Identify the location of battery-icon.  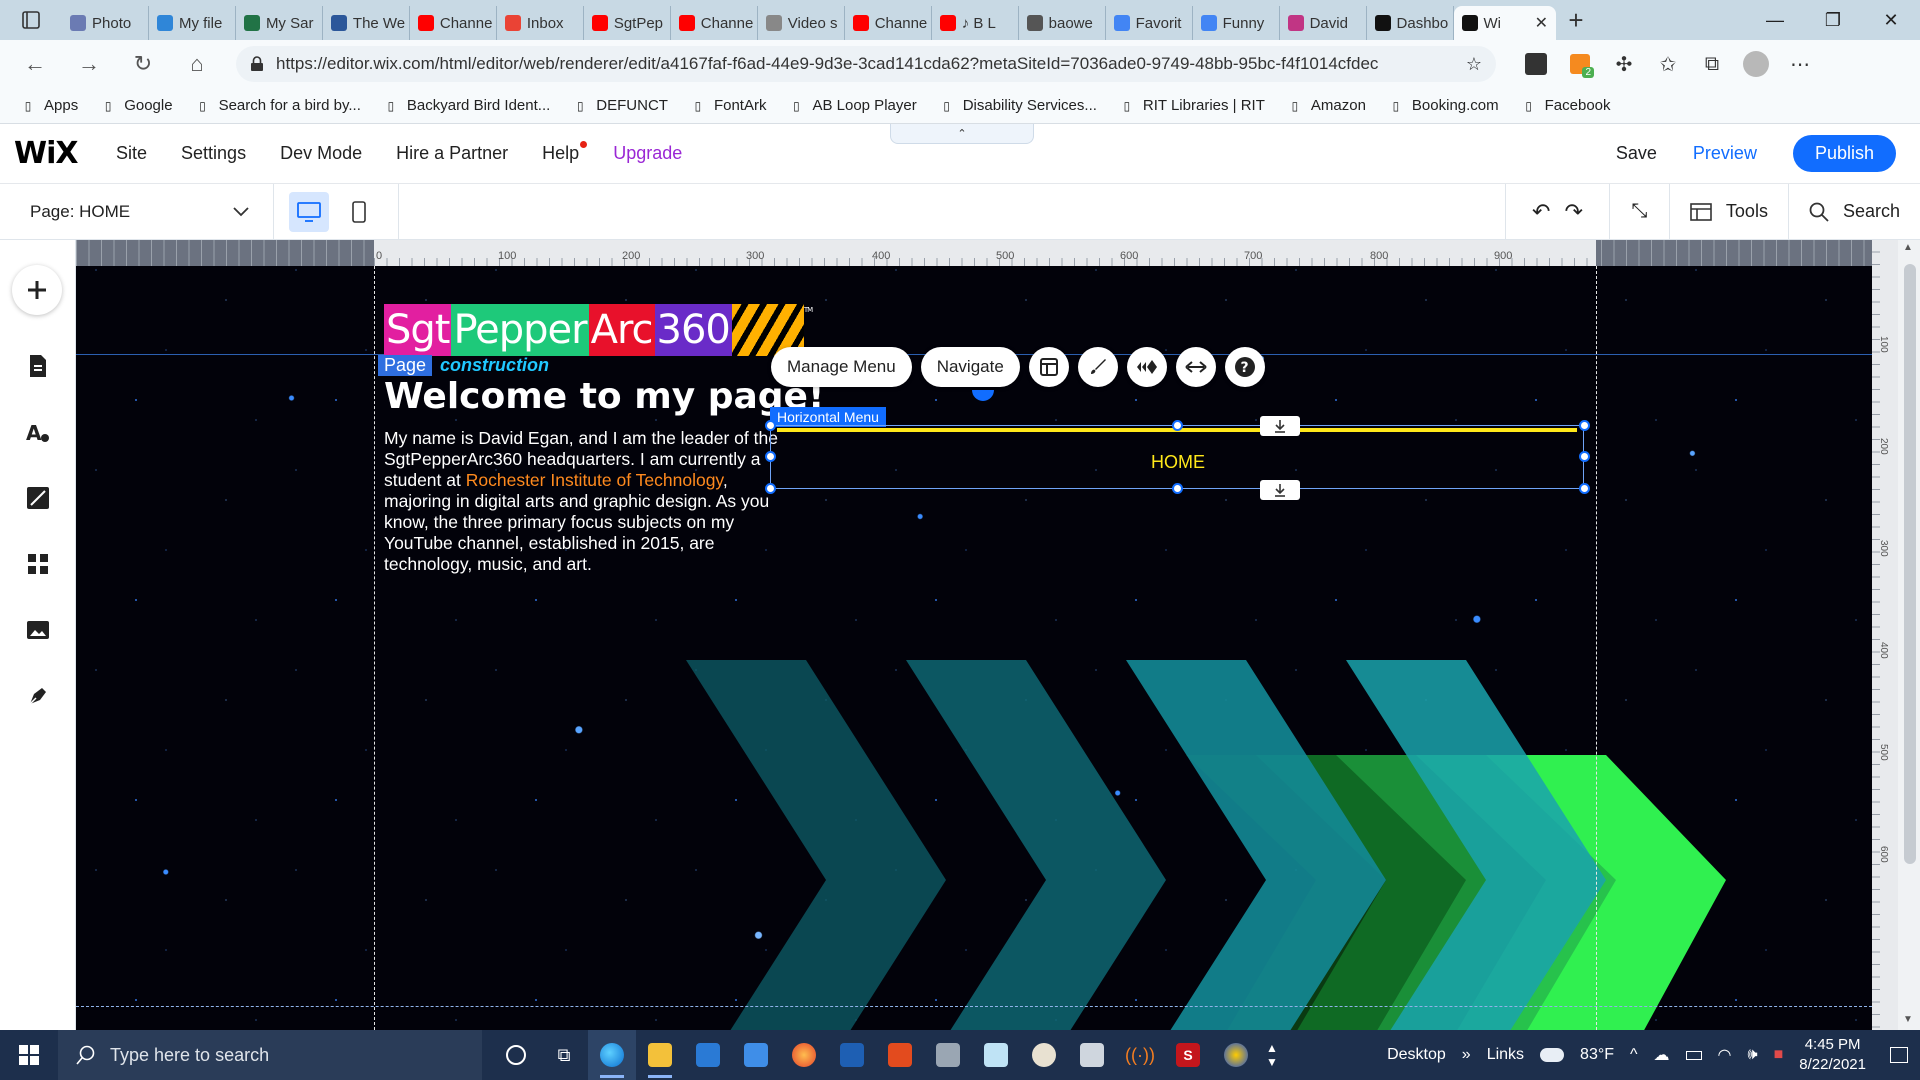
(1693, 1055).